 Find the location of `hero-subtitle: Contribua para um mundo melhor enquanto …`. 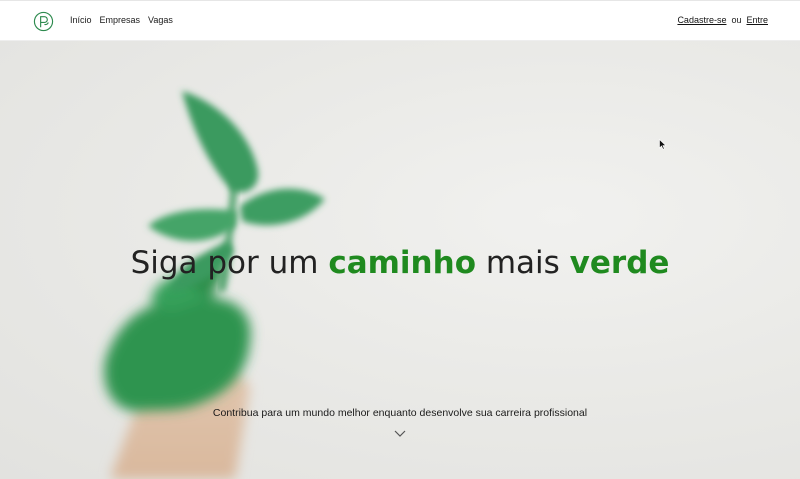

hero-subtitle: Contribua para um mundo melhor enquanto … is located at coordinates (400, 413).